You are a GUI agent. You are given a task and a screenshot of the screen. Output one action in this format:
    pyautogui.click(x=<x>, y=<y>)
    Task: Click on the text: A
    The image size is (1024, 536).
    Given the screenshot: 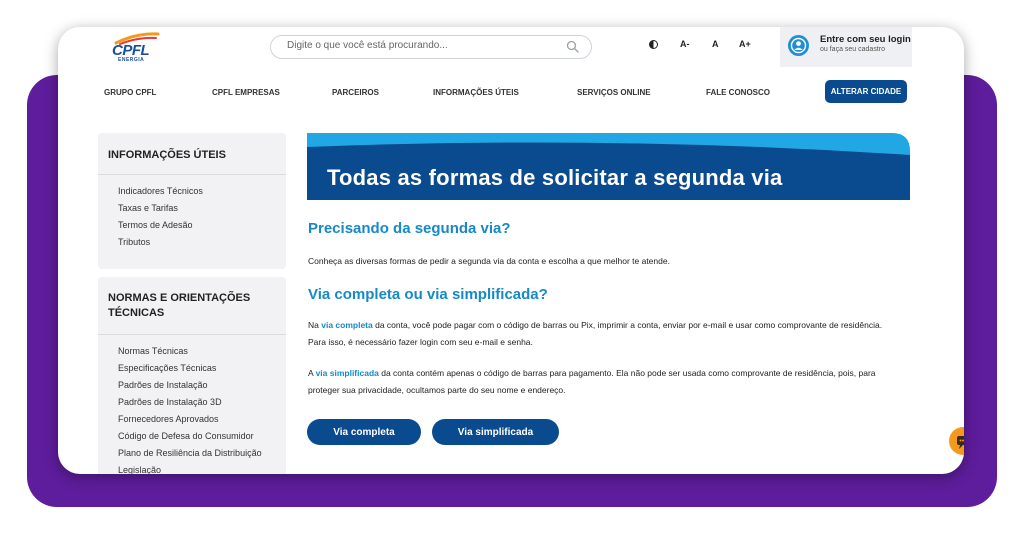 What is the action you would take?
    pyautogui.click(x=312, y=373)
    